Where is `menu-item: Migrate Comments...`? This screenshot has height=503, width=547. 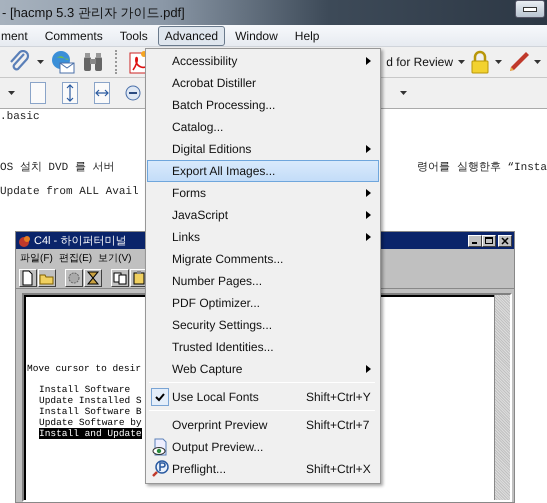
menu-item: Migrate Comments... is located at coordinates (263, 259).